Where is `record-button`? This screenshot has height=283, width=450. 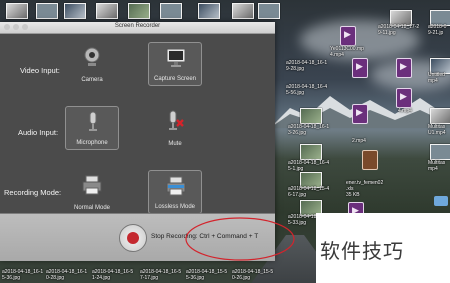
record-button is located at coordinates (133, 238).